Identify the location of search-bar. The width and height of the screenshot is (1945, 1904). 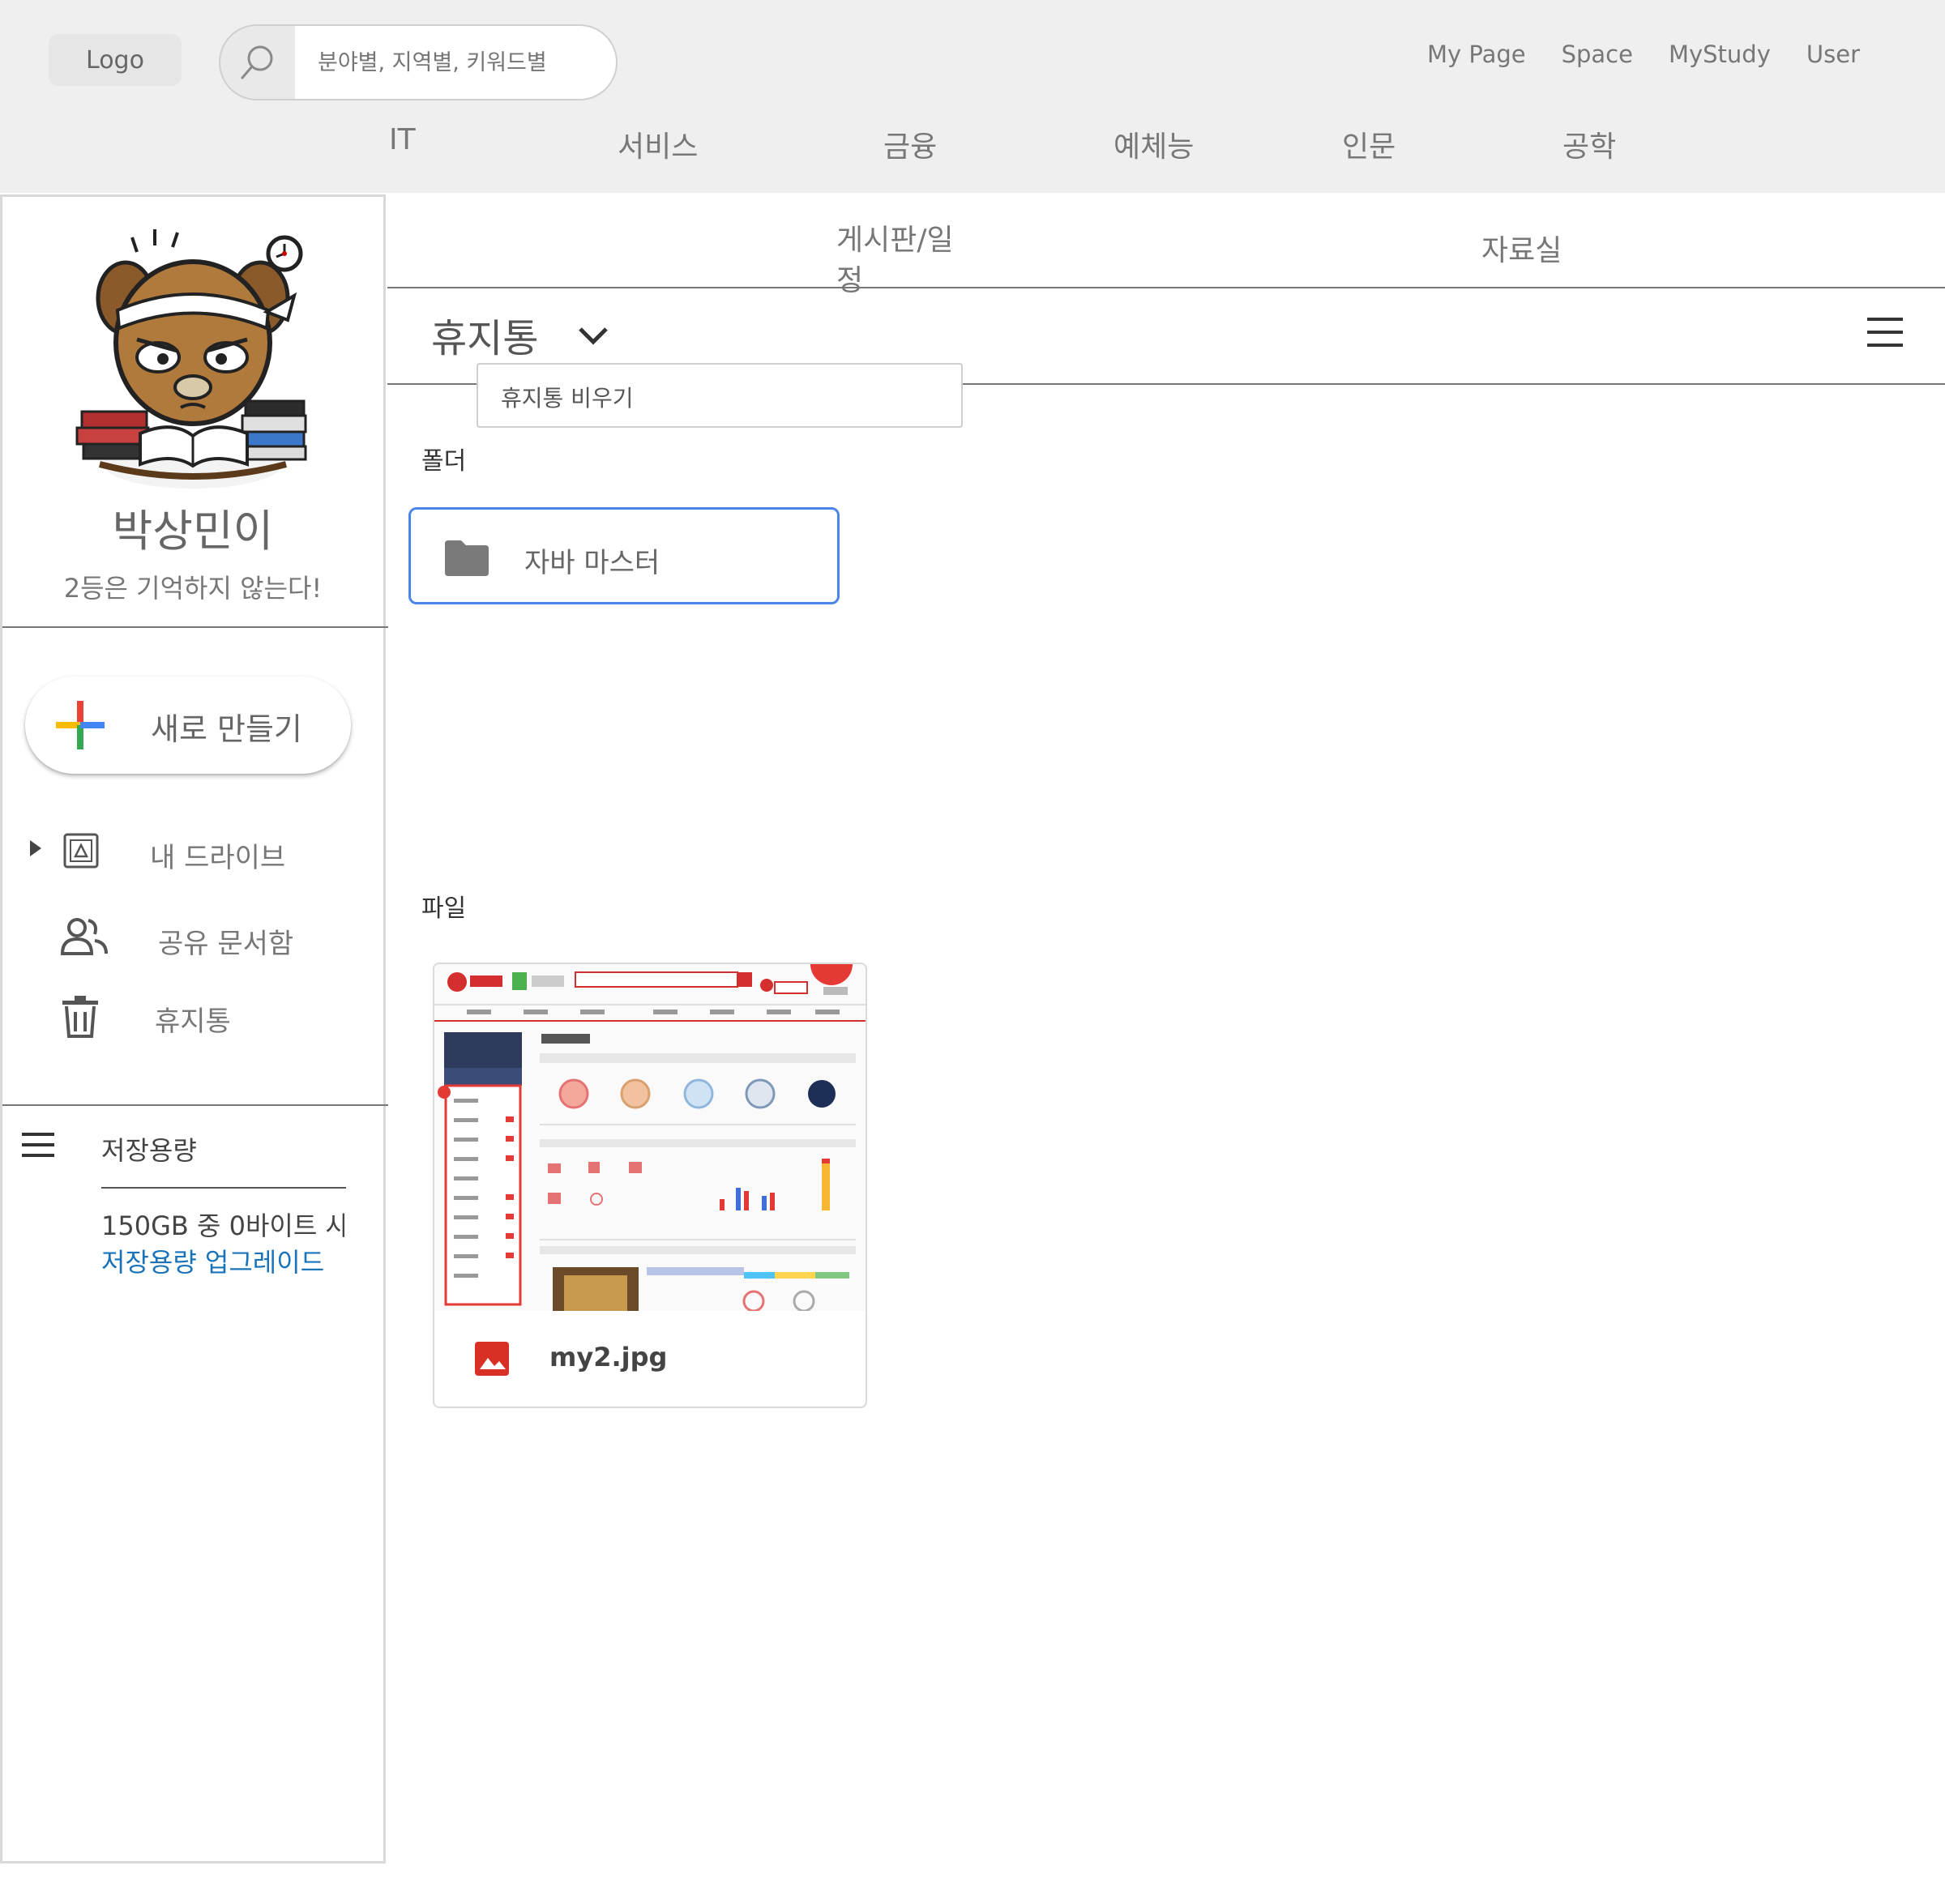
(418, 62).